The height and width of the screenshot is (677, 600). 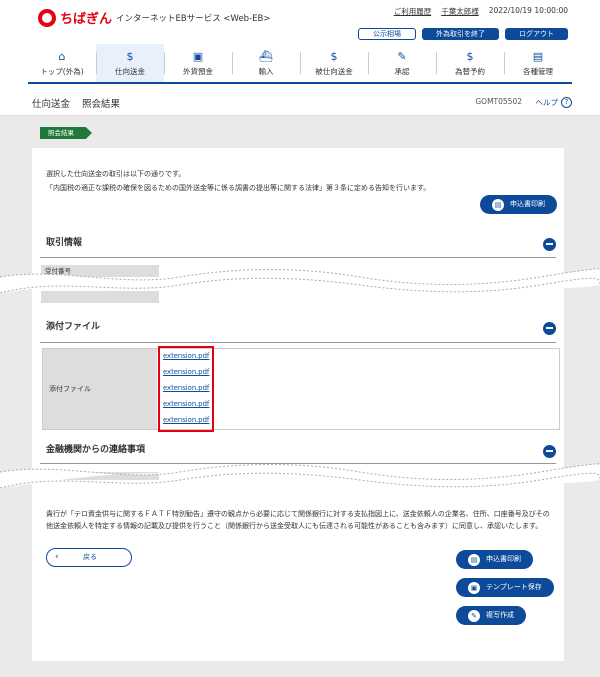 I want to click on help-link: ヘルプ?, so click(x=553, y=102).